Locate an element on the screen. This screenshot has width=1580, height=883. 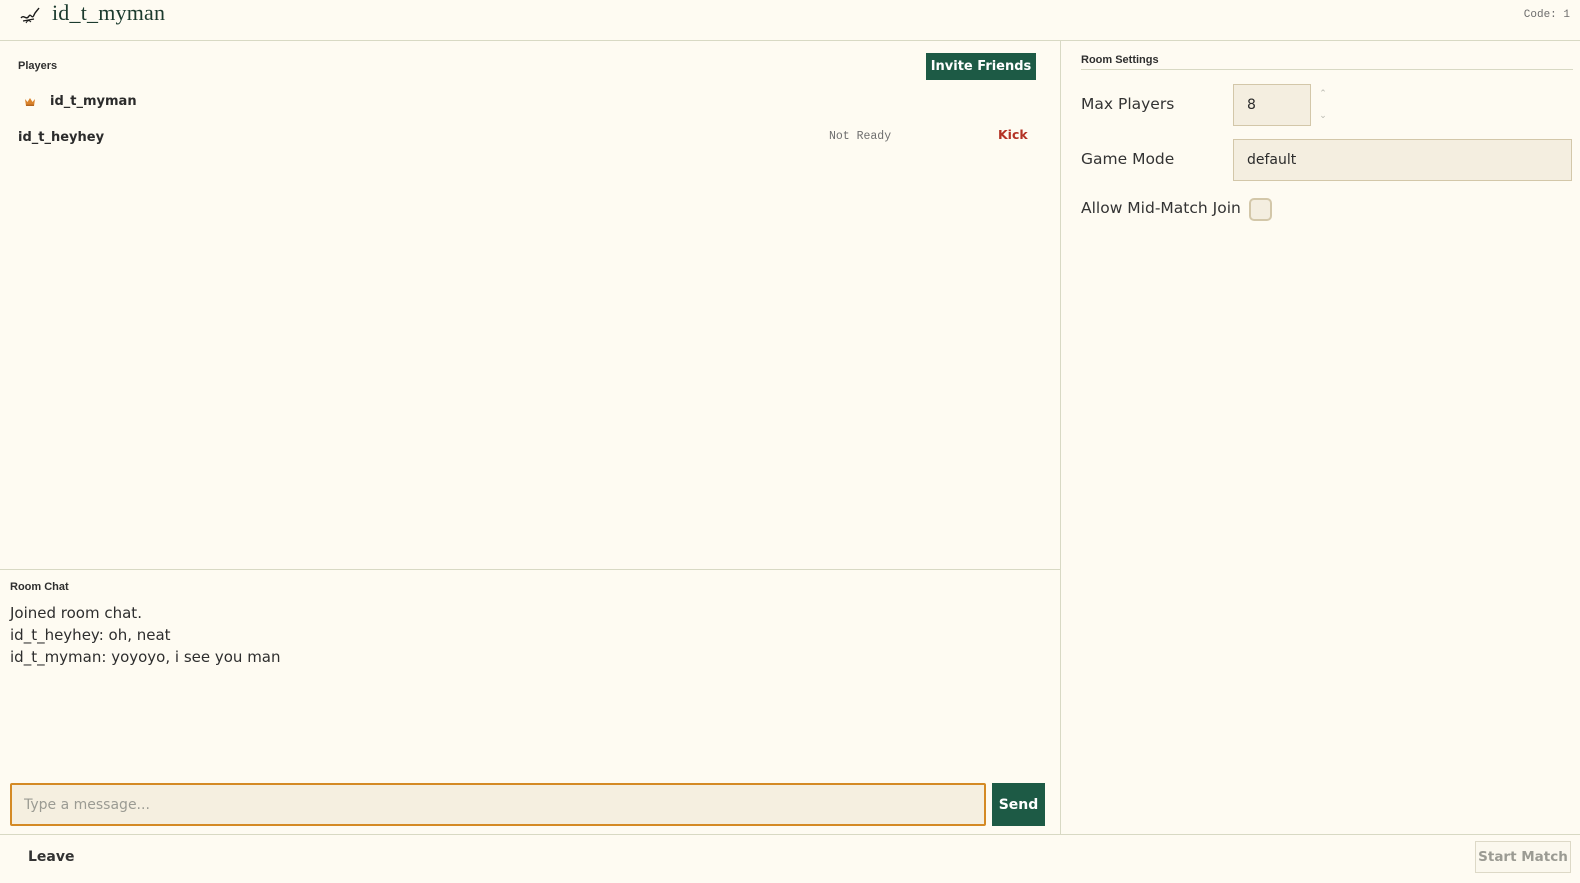
start-match-button: Start Match is located at coordinates (1523, 857).